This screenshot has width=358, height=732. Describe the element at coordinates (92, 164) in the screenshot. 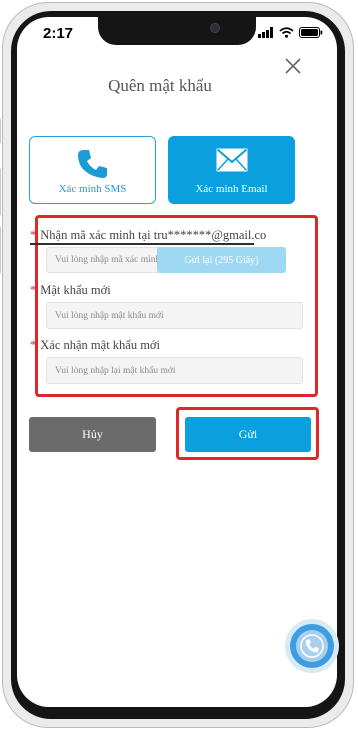

I see `phone-icon` at that location.